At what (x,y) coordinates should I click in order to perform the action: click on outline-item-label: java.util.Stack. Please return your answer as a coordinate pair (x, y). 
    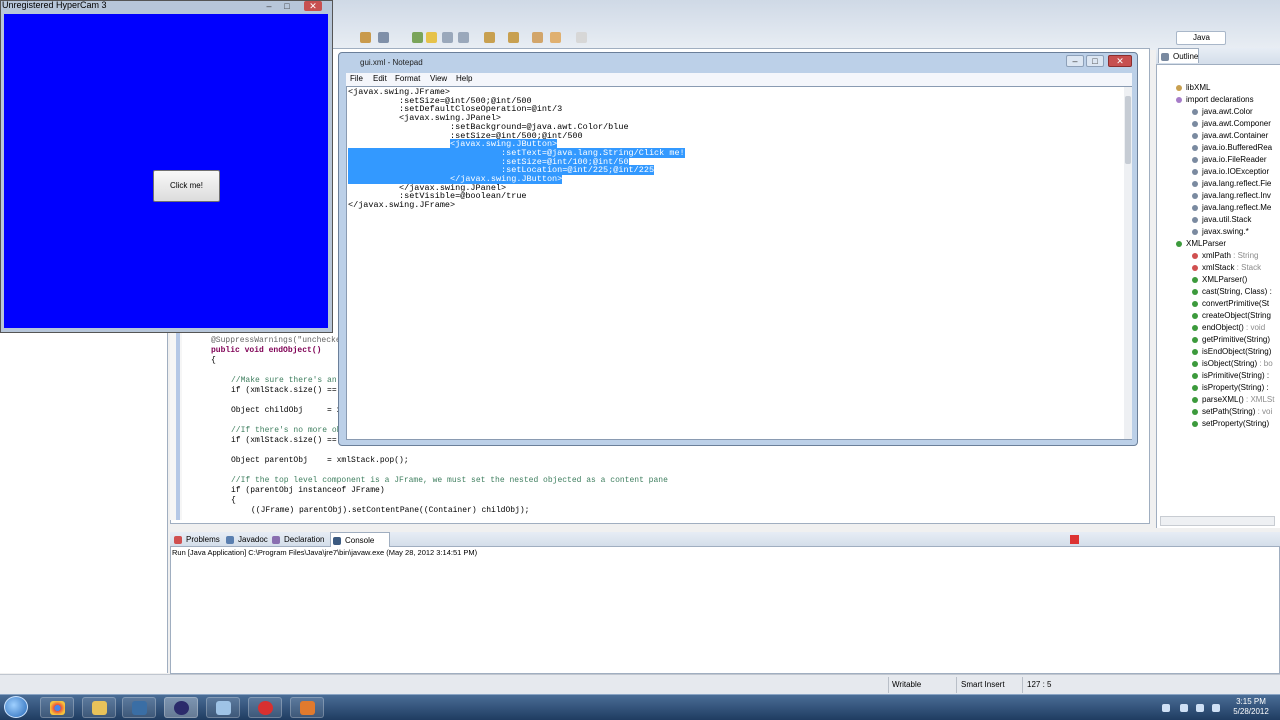
    Looking at the image, I should click on (1227, 219).